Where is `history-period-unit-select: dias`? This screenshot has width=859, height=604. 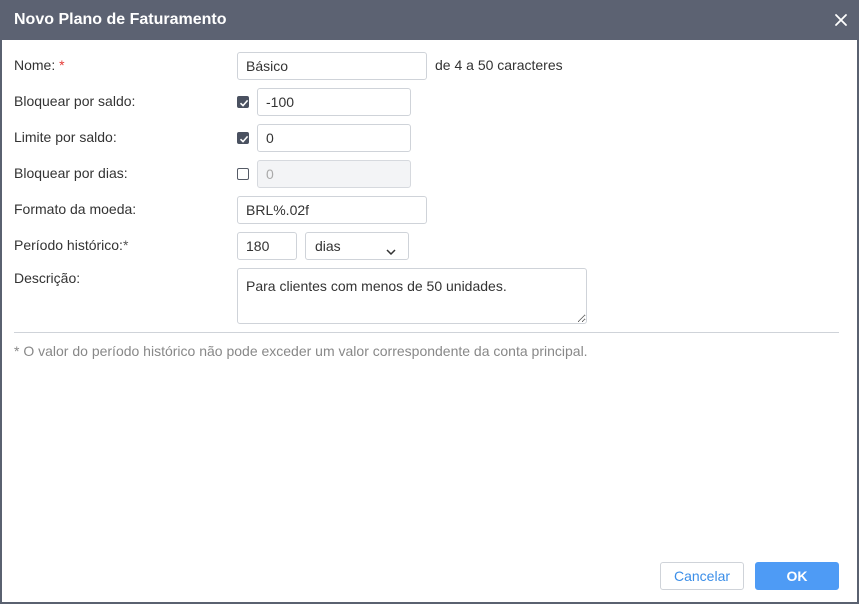 history-period-unit-select: dias is located at coordinates (357, 246).